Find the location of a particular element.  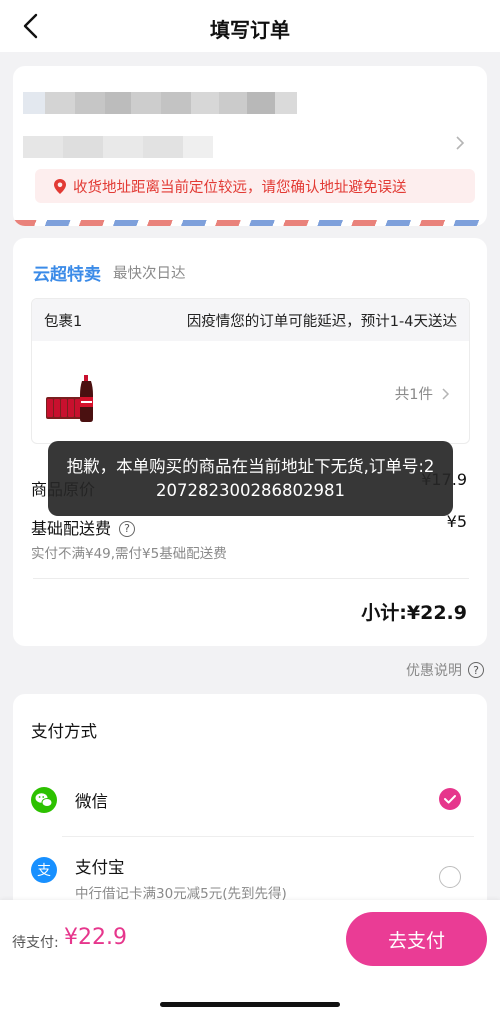

product-thumbnail is located at coordinates (69, 398).